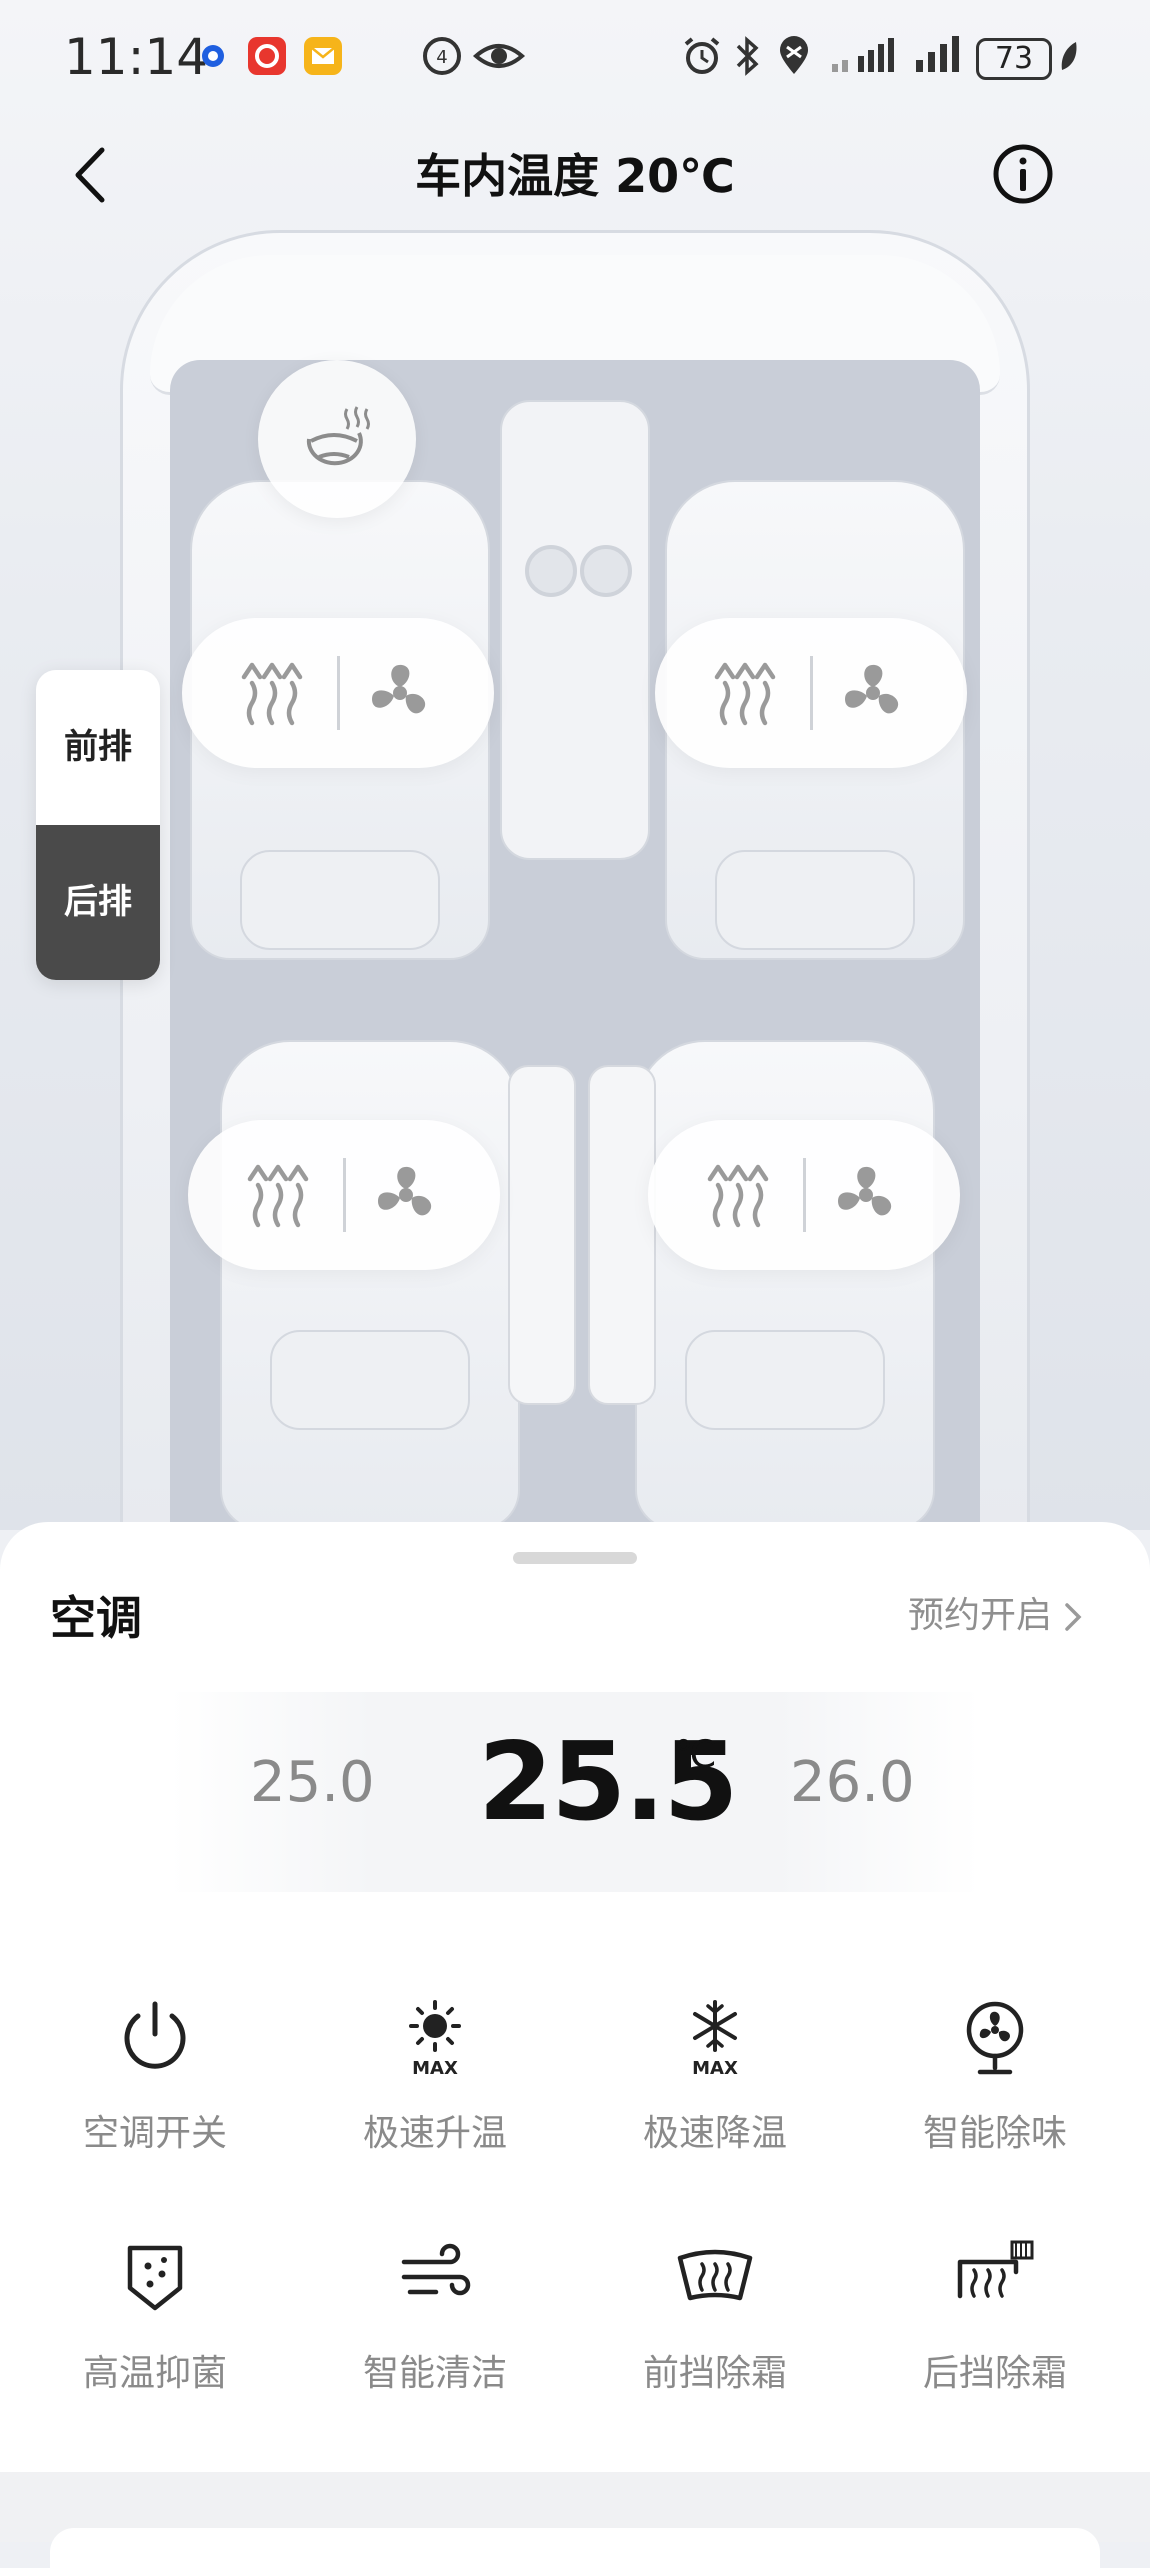  What do you see at coordinates (370, 1380) in the screenshot?
I see `rear-left-seat-cushion` at bounding box center [370, 1380].